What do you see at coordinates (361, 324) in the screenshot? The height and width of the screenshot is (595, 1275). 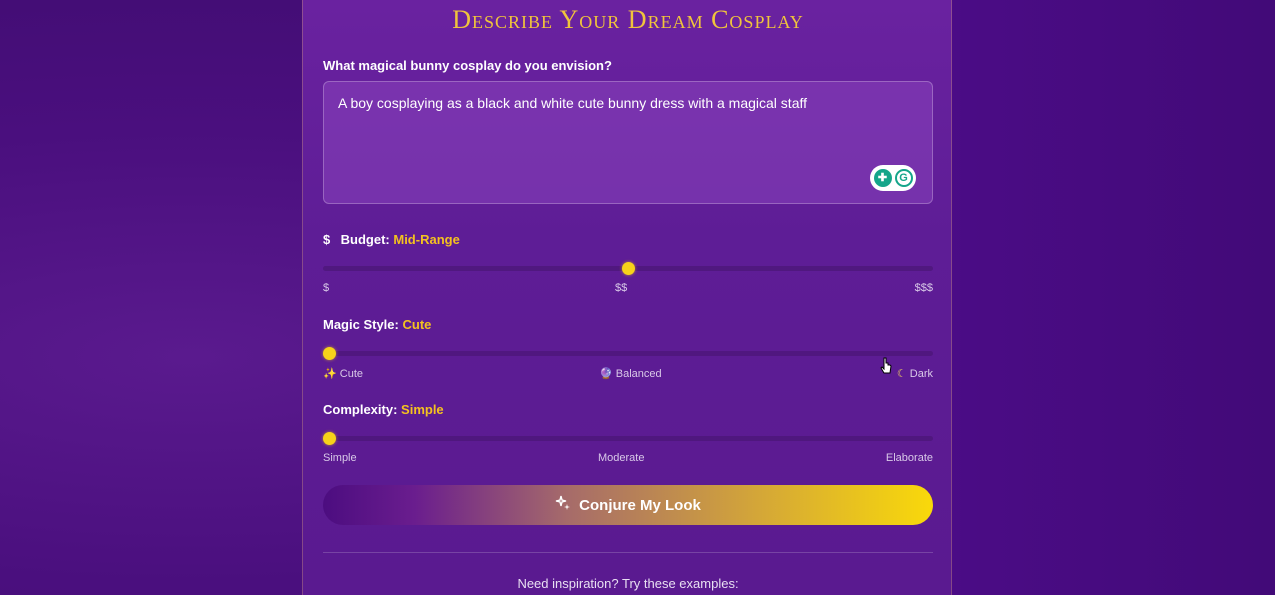 I see `magic-style-label-text: Magic Style:` at bounding box center [361, 324].